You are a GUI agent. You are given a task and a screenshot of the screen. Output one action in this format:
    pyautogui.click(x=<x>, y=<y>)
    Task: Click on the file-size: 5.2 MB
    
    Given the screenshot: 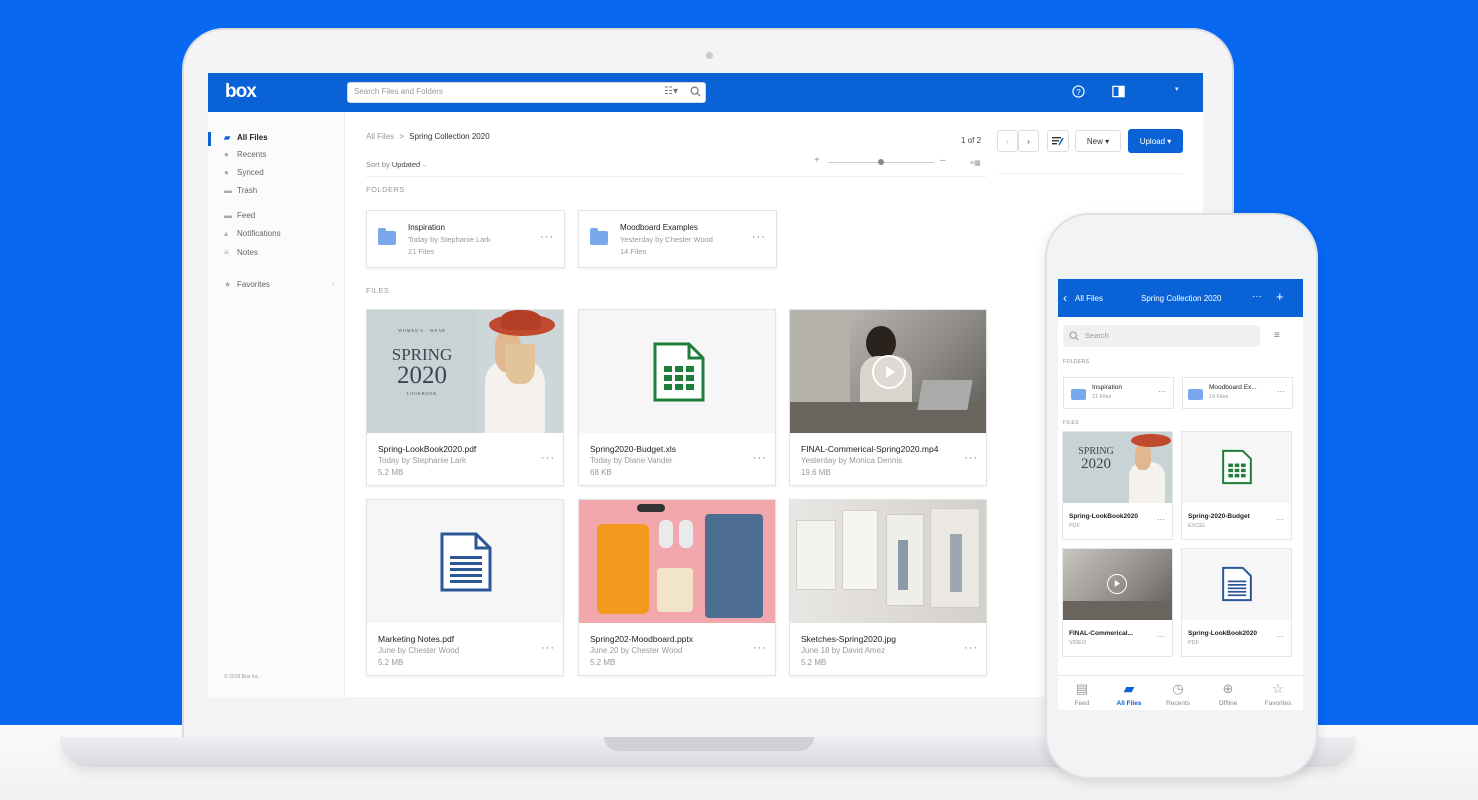 What is the action you would take?
    pyautogui.click(x=391, y=662)
    